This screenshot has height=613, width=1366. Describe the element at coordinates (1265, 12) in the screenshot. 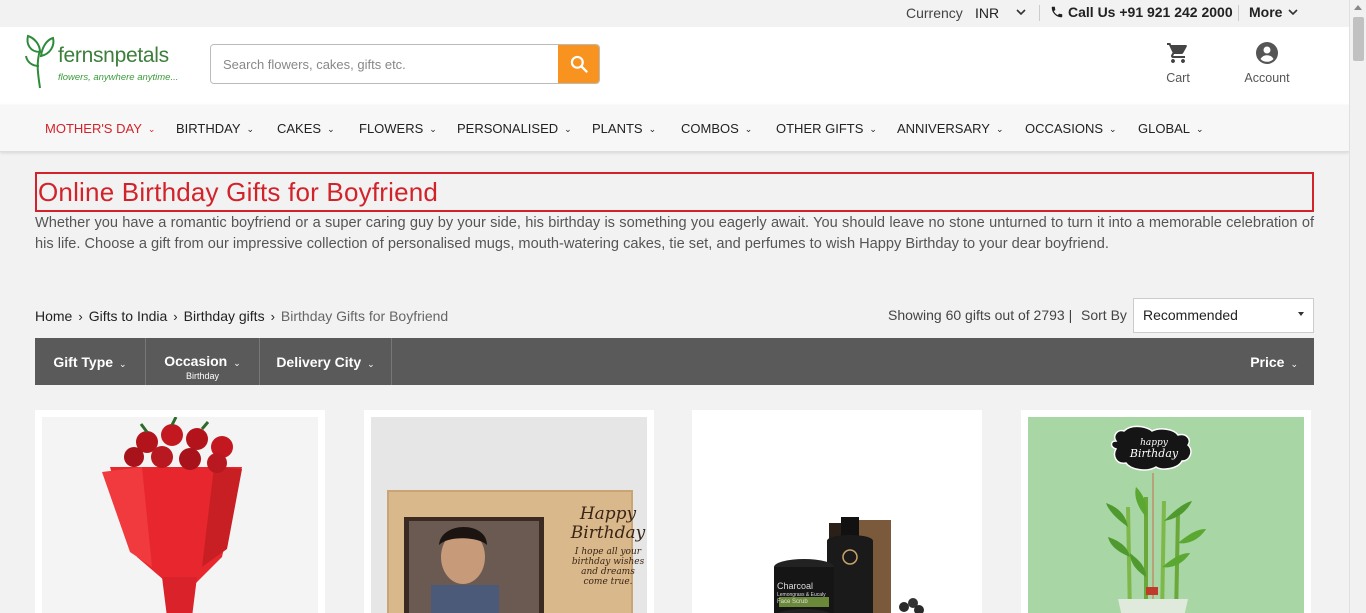

I see `more-menu: More` at that location.